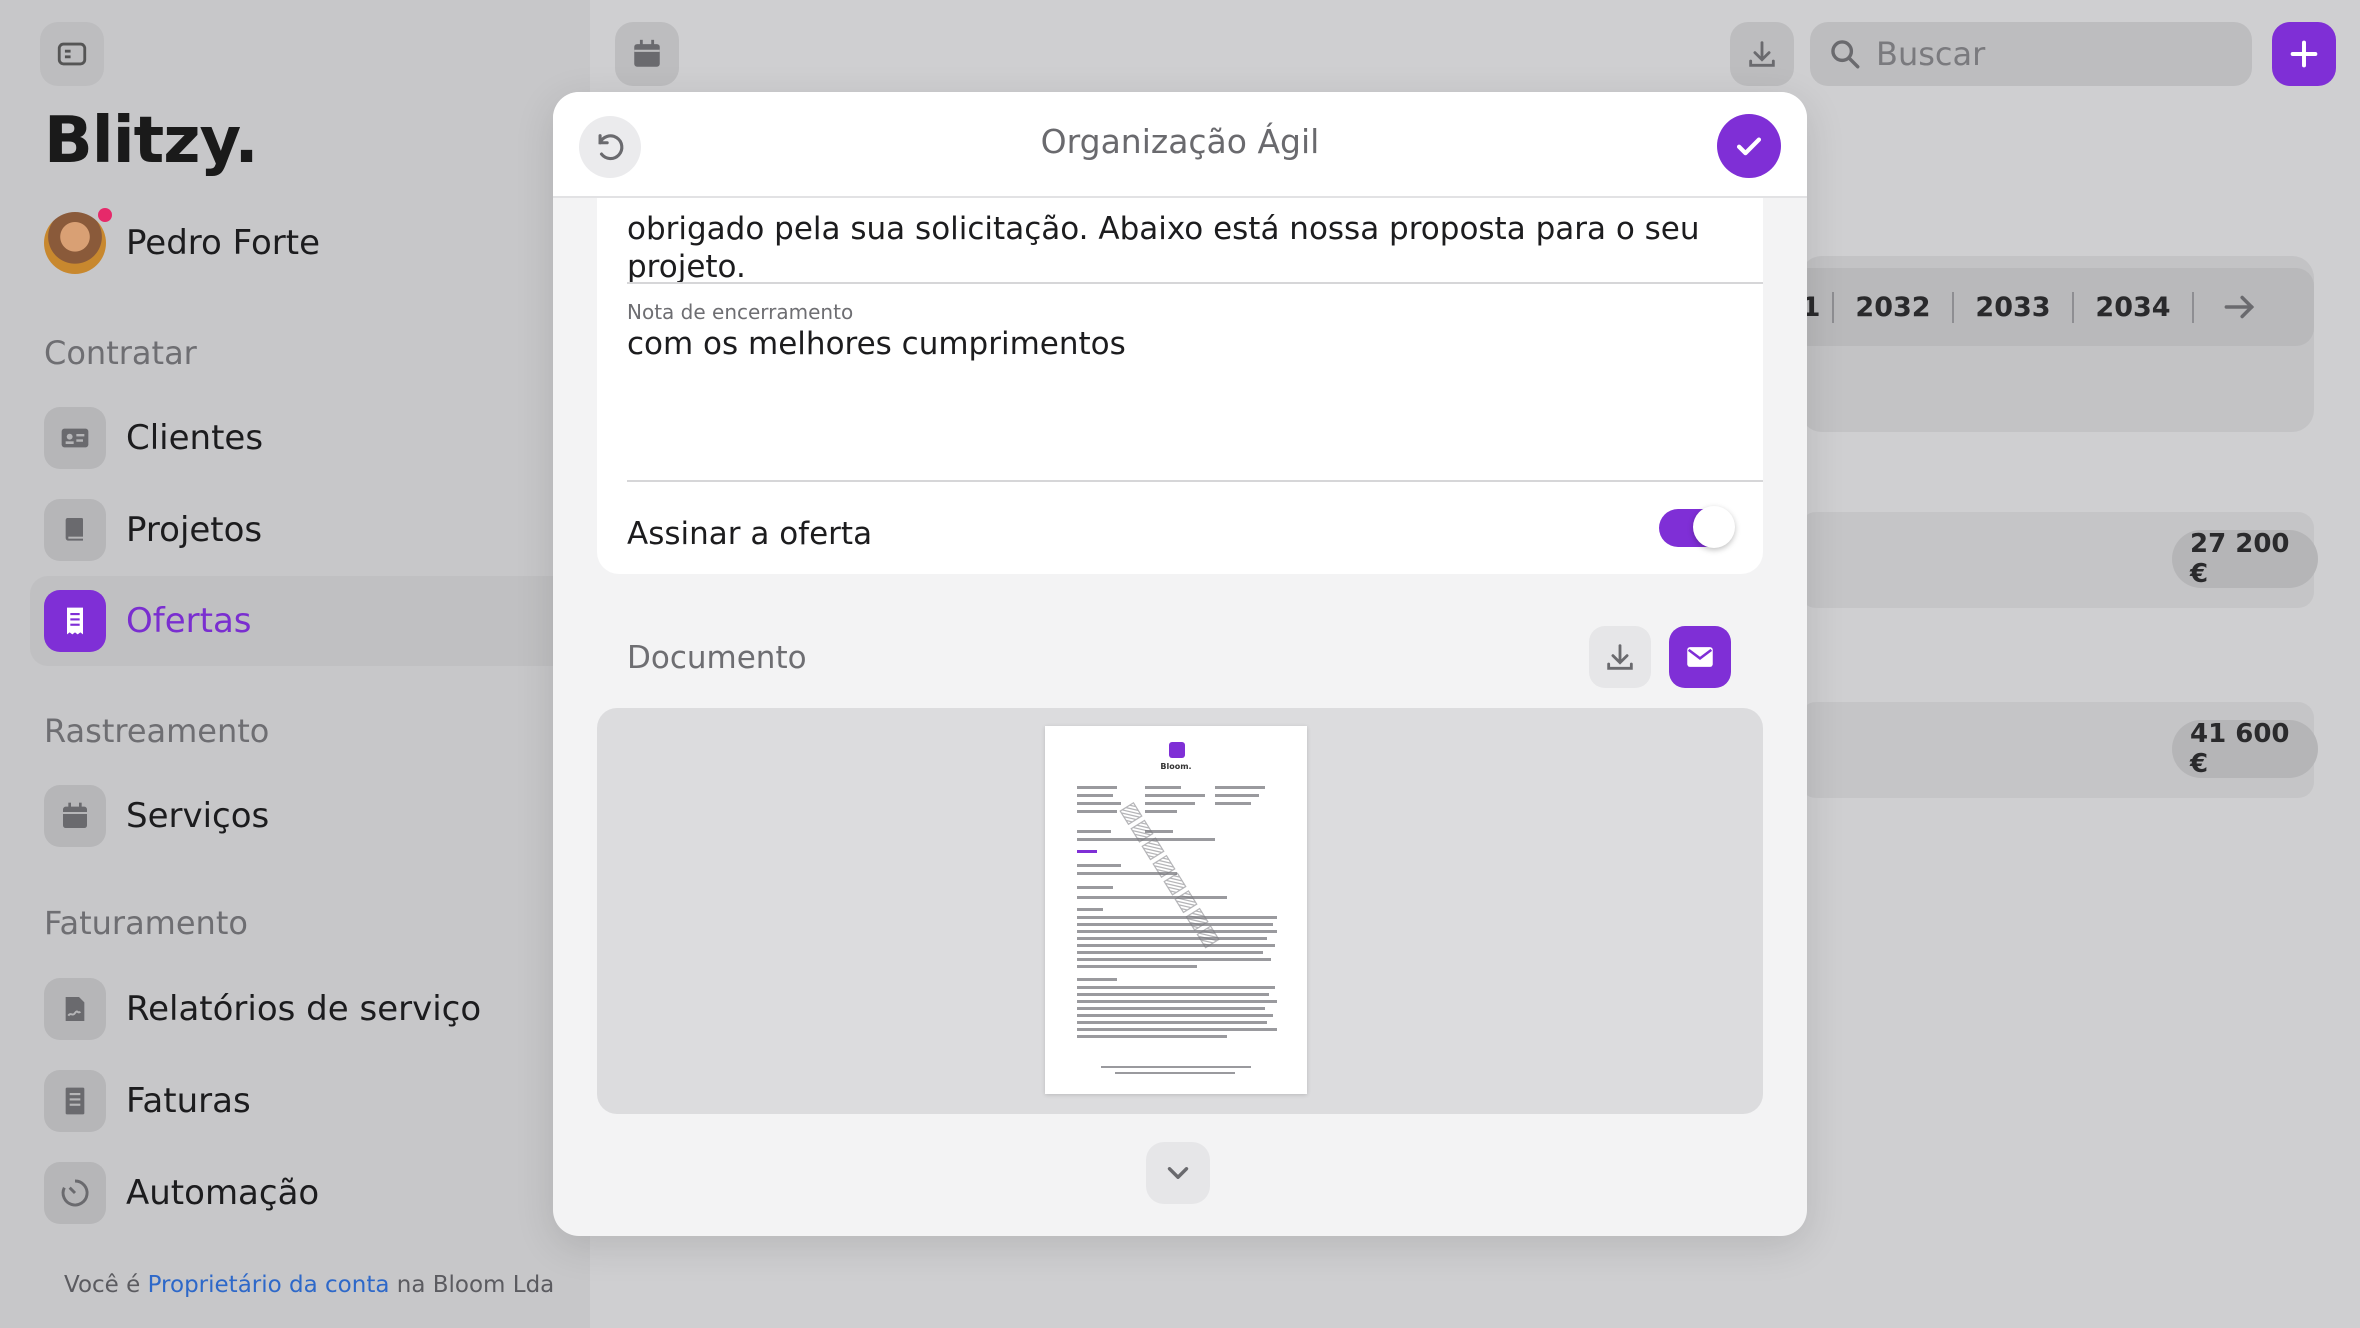 The width and height of the screenshot is (2360, 1328). Describe the element at coordinates (2134, 307) in the screenshot. I see `year-option: 2034` at that location.